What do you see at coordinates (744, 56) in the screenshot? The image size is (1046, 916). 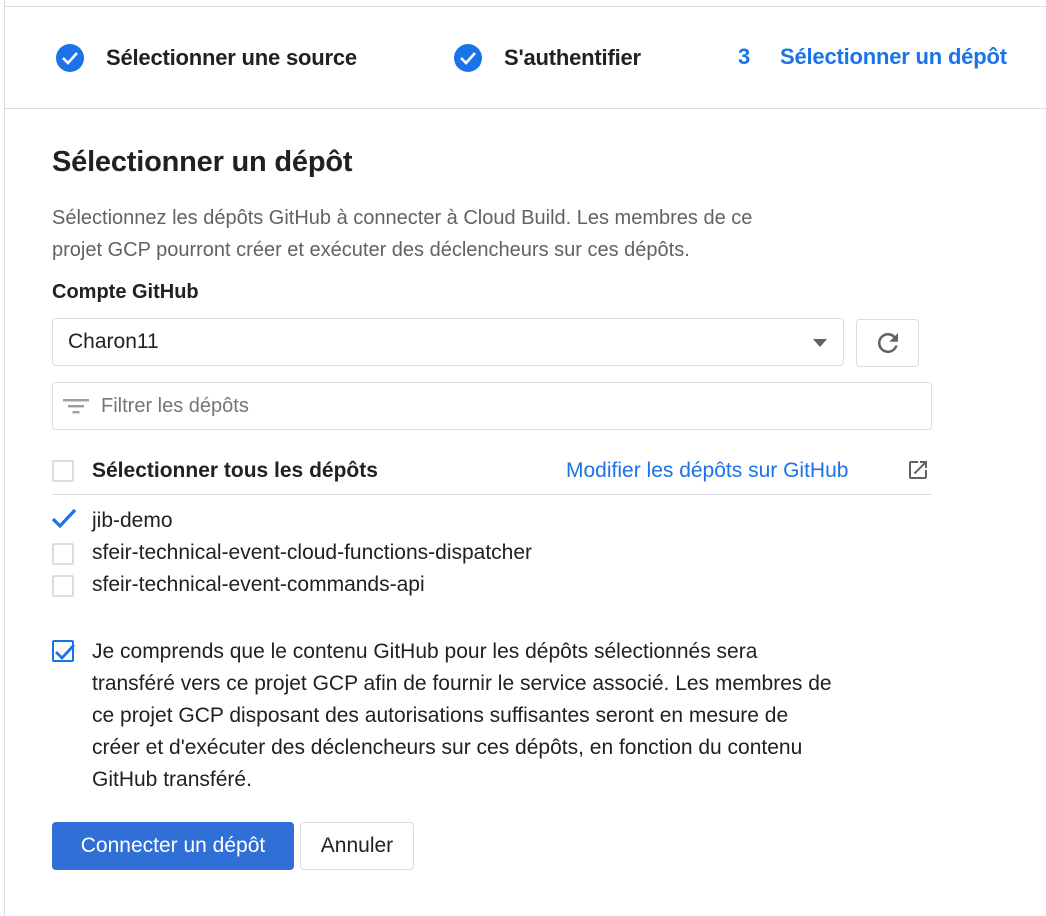 I see `step-number: 3` at bounding box center [744, 56].